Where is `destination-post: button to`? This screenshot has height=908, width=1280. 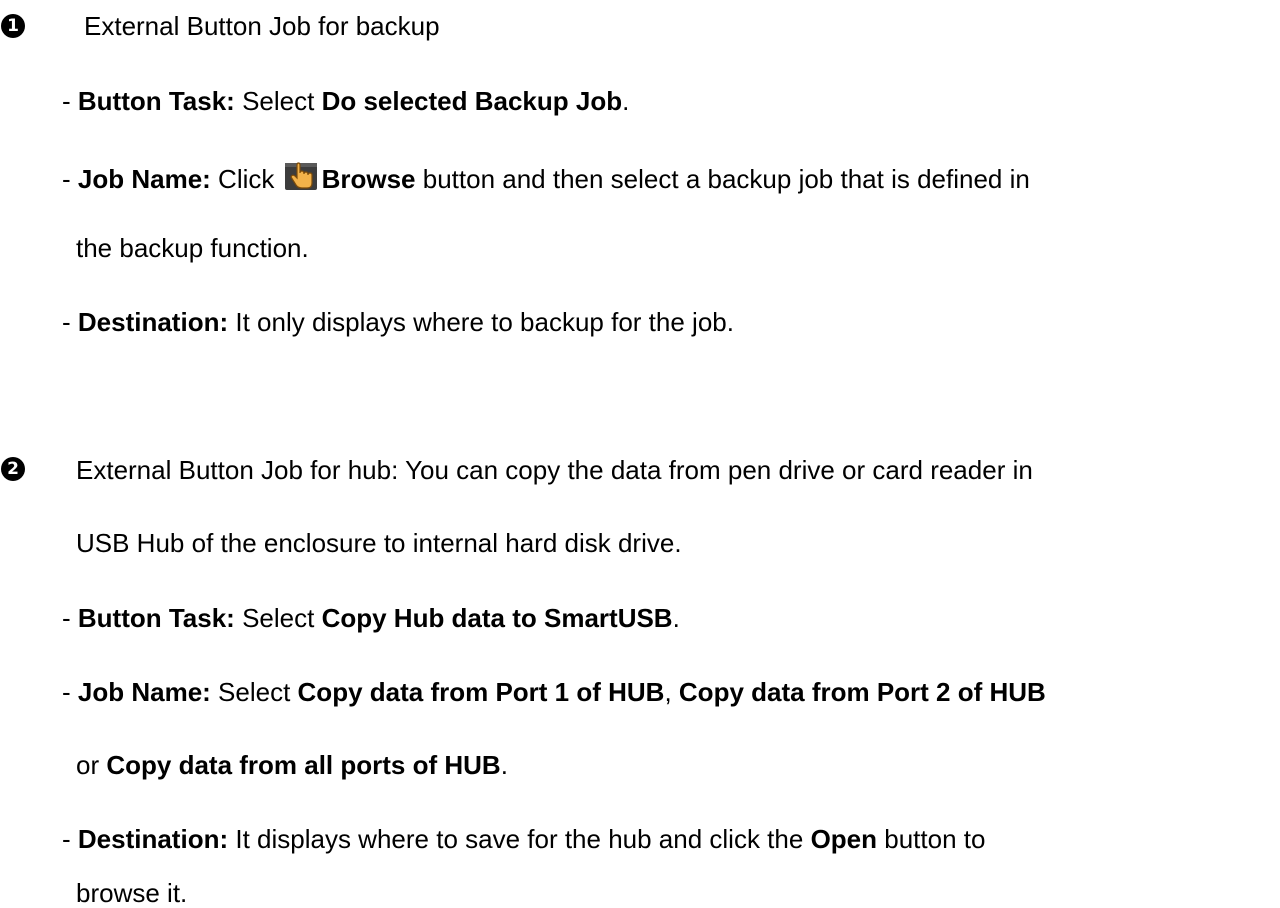
destination-post: button to is located at coordinates (931, 839).